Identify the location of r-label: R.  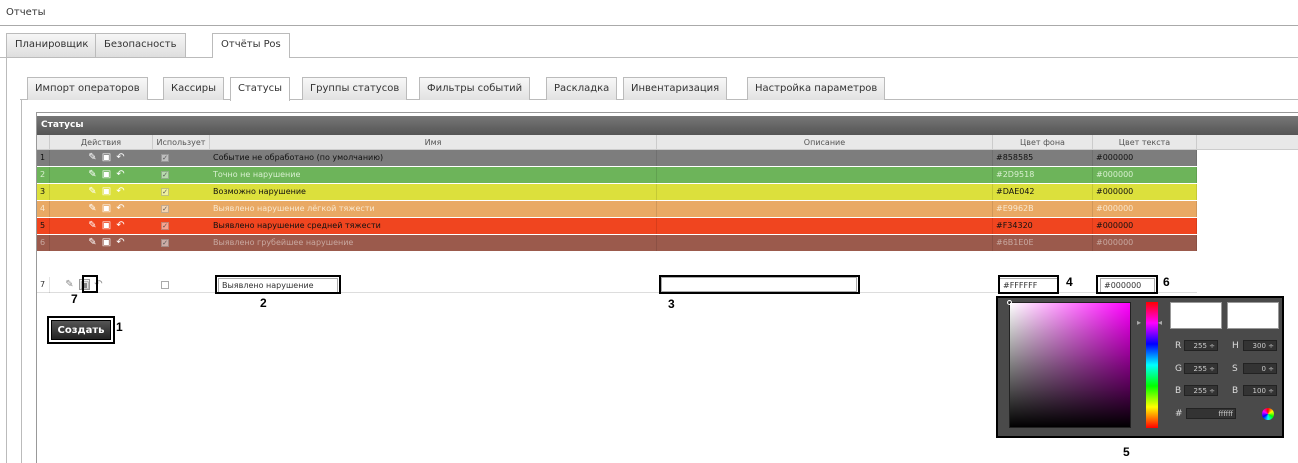
(1178, 346).